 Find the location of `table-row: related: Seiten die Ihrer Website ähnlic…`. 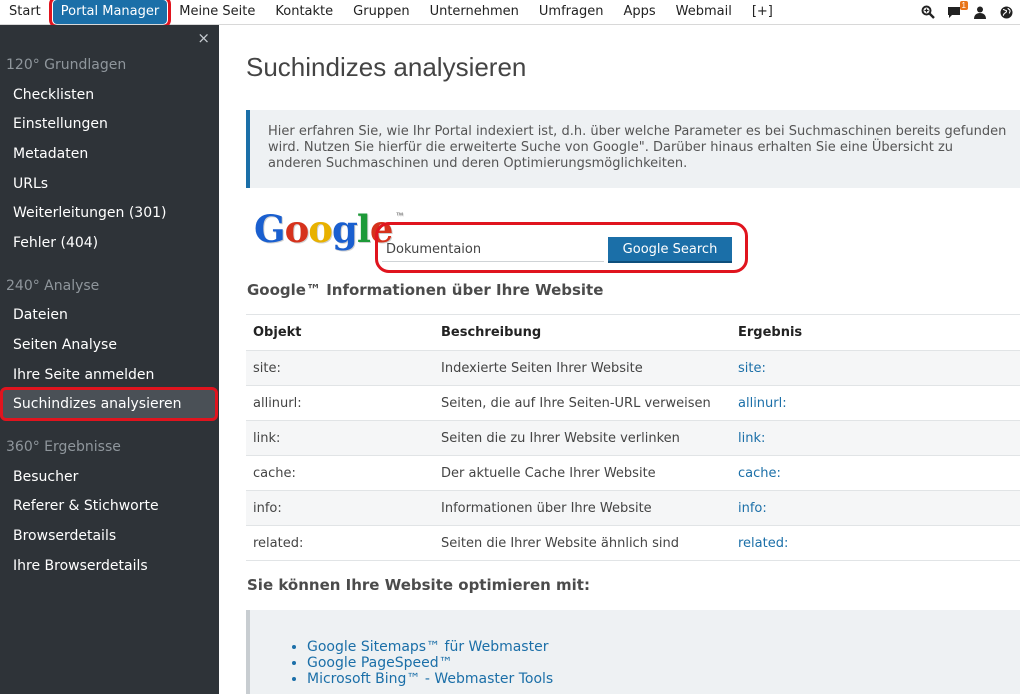

table-row: related: Seiten die Ihrer Website ähnlic… is located at coordinates (633, 543).